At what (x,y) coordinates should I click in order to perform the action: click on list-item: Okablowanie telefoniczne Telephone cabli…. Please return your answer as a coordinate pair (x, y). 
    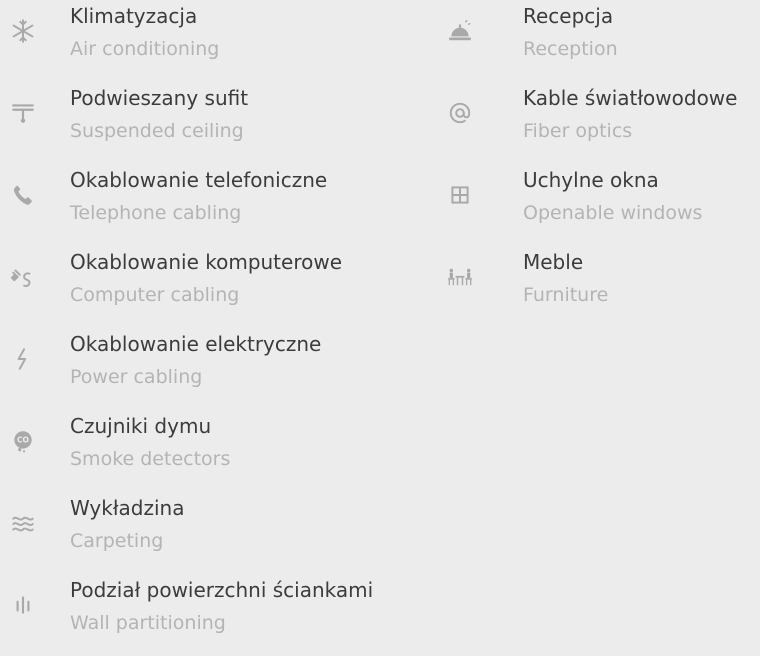
    Looking at the image, I should click on (210, 205).